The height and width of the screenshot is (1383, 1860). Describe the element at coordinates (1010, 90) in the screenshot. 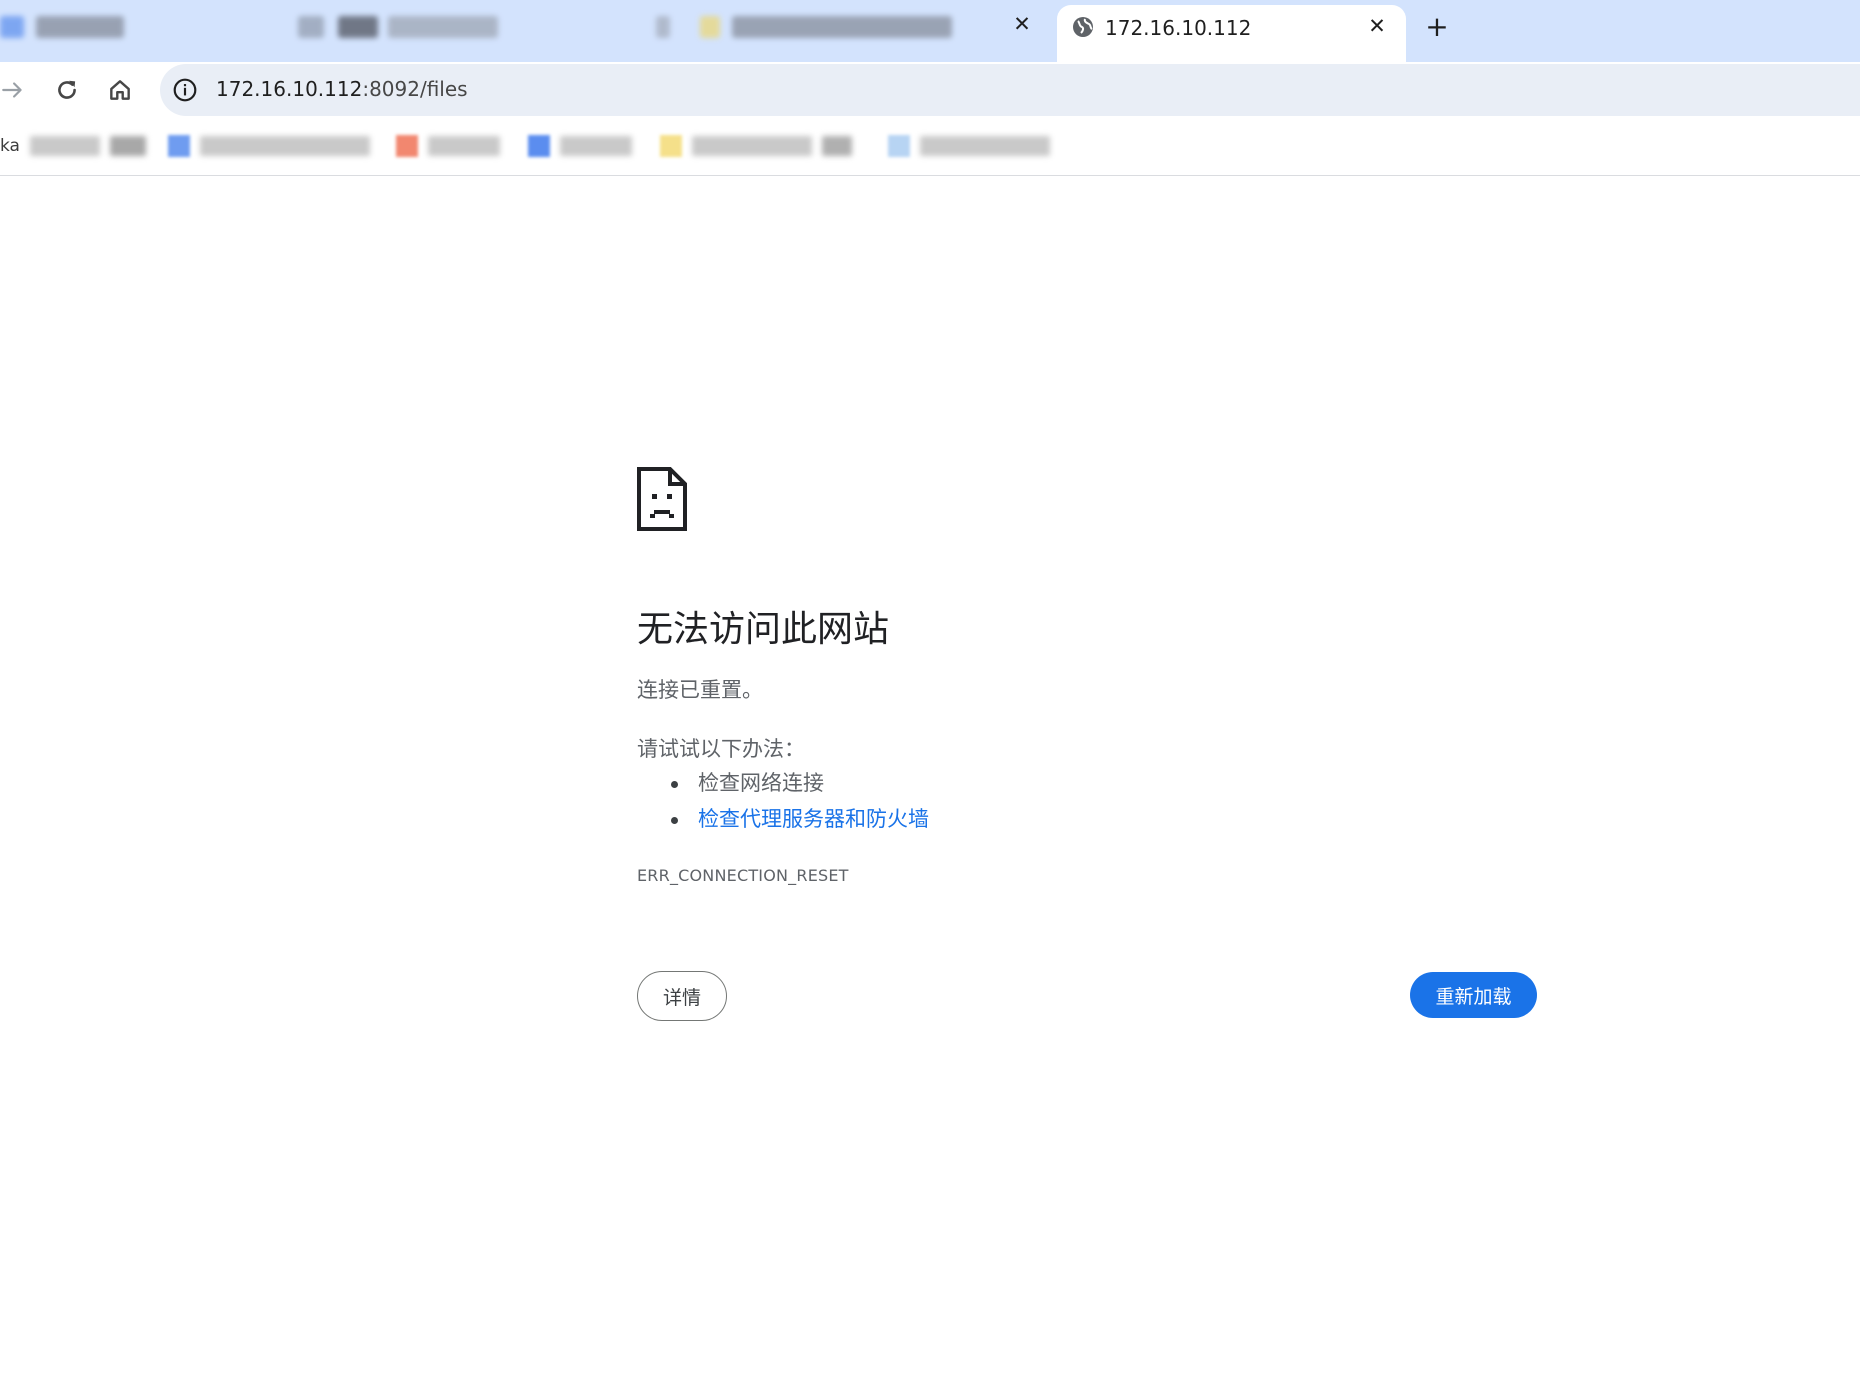

I see `address-bar: 172.16.10.112:8092/files` at that location.